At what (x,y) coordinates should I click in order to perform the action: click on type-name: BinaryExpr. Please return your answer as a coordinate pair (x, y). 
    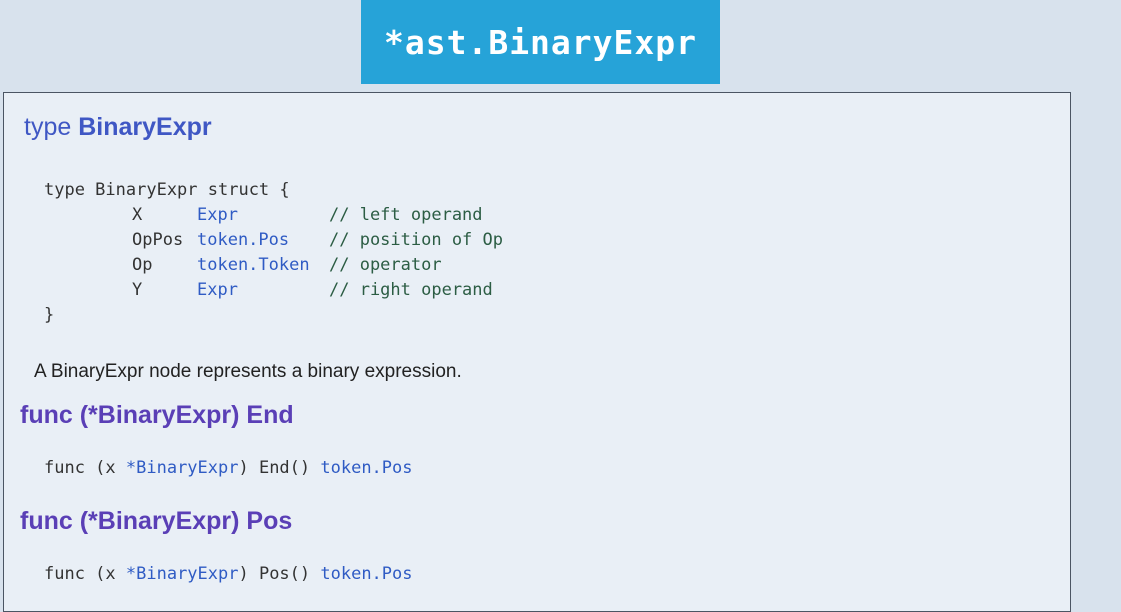
    Looking at the image, I should click on (145, 127).